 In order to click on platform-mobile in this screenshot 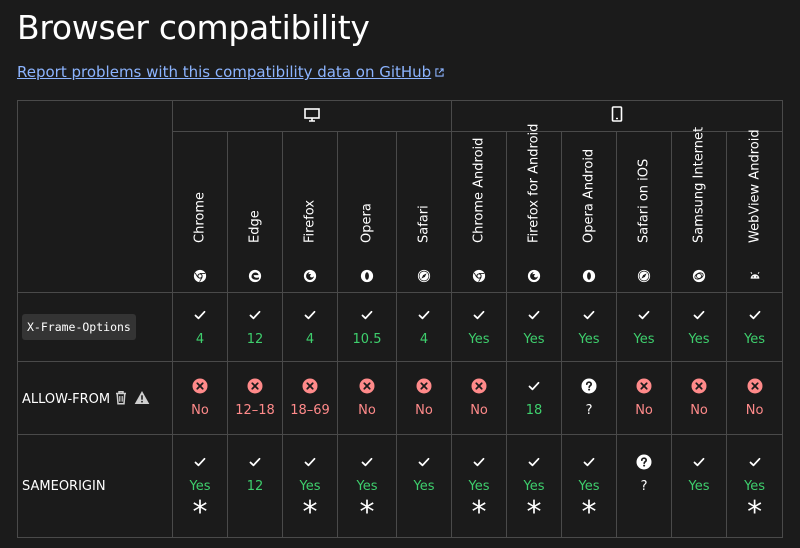, I will do `click(617, 116)`.